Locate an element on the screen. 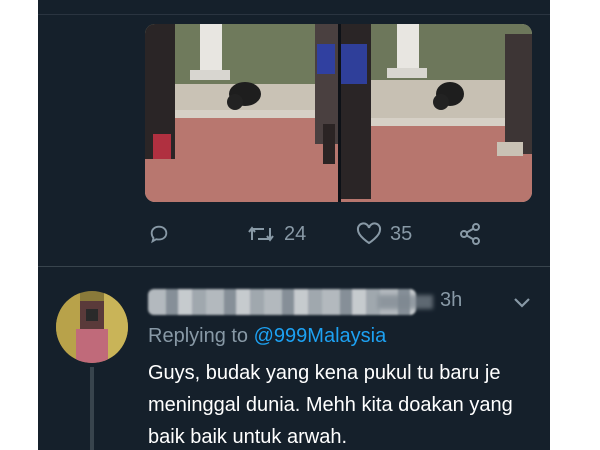 This screenshot has height=450, width=600. replying-to: Replying to @999Malaysia is located at coordinates (267, 336).